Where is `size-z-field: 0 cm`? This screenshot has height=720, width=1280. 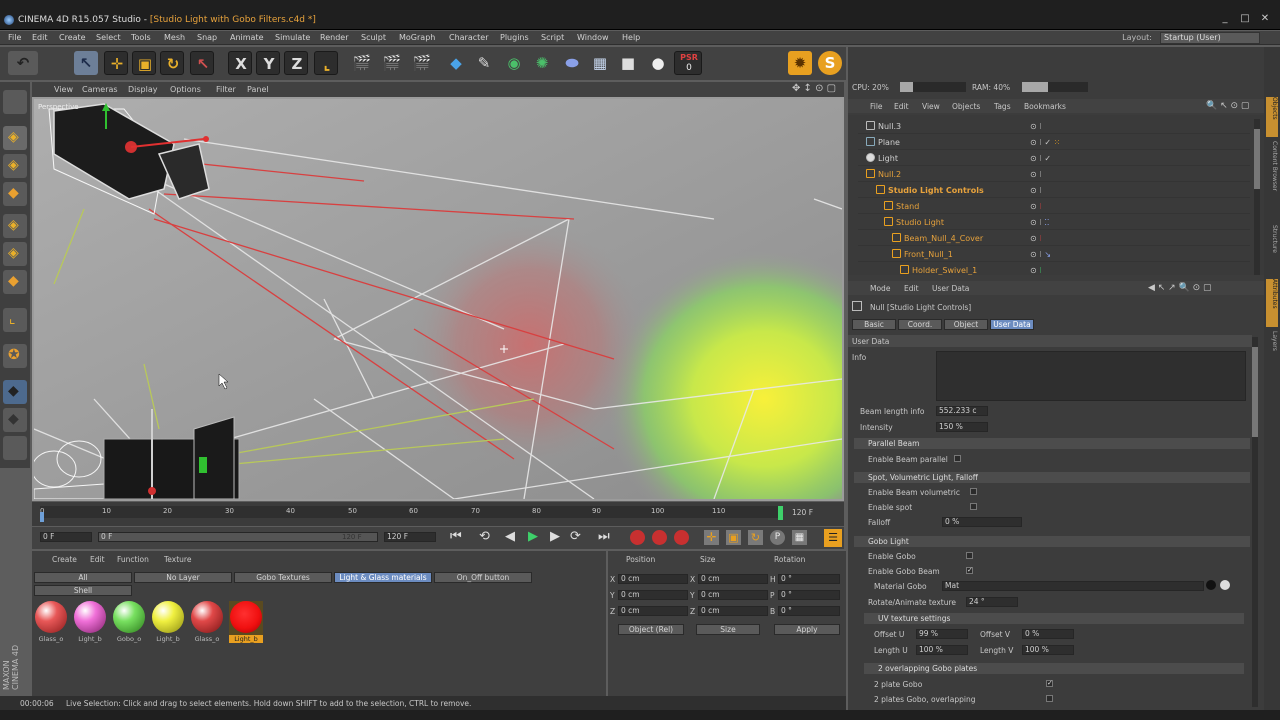 size-z-field: 0 cm is located at coordinates (733, 611).